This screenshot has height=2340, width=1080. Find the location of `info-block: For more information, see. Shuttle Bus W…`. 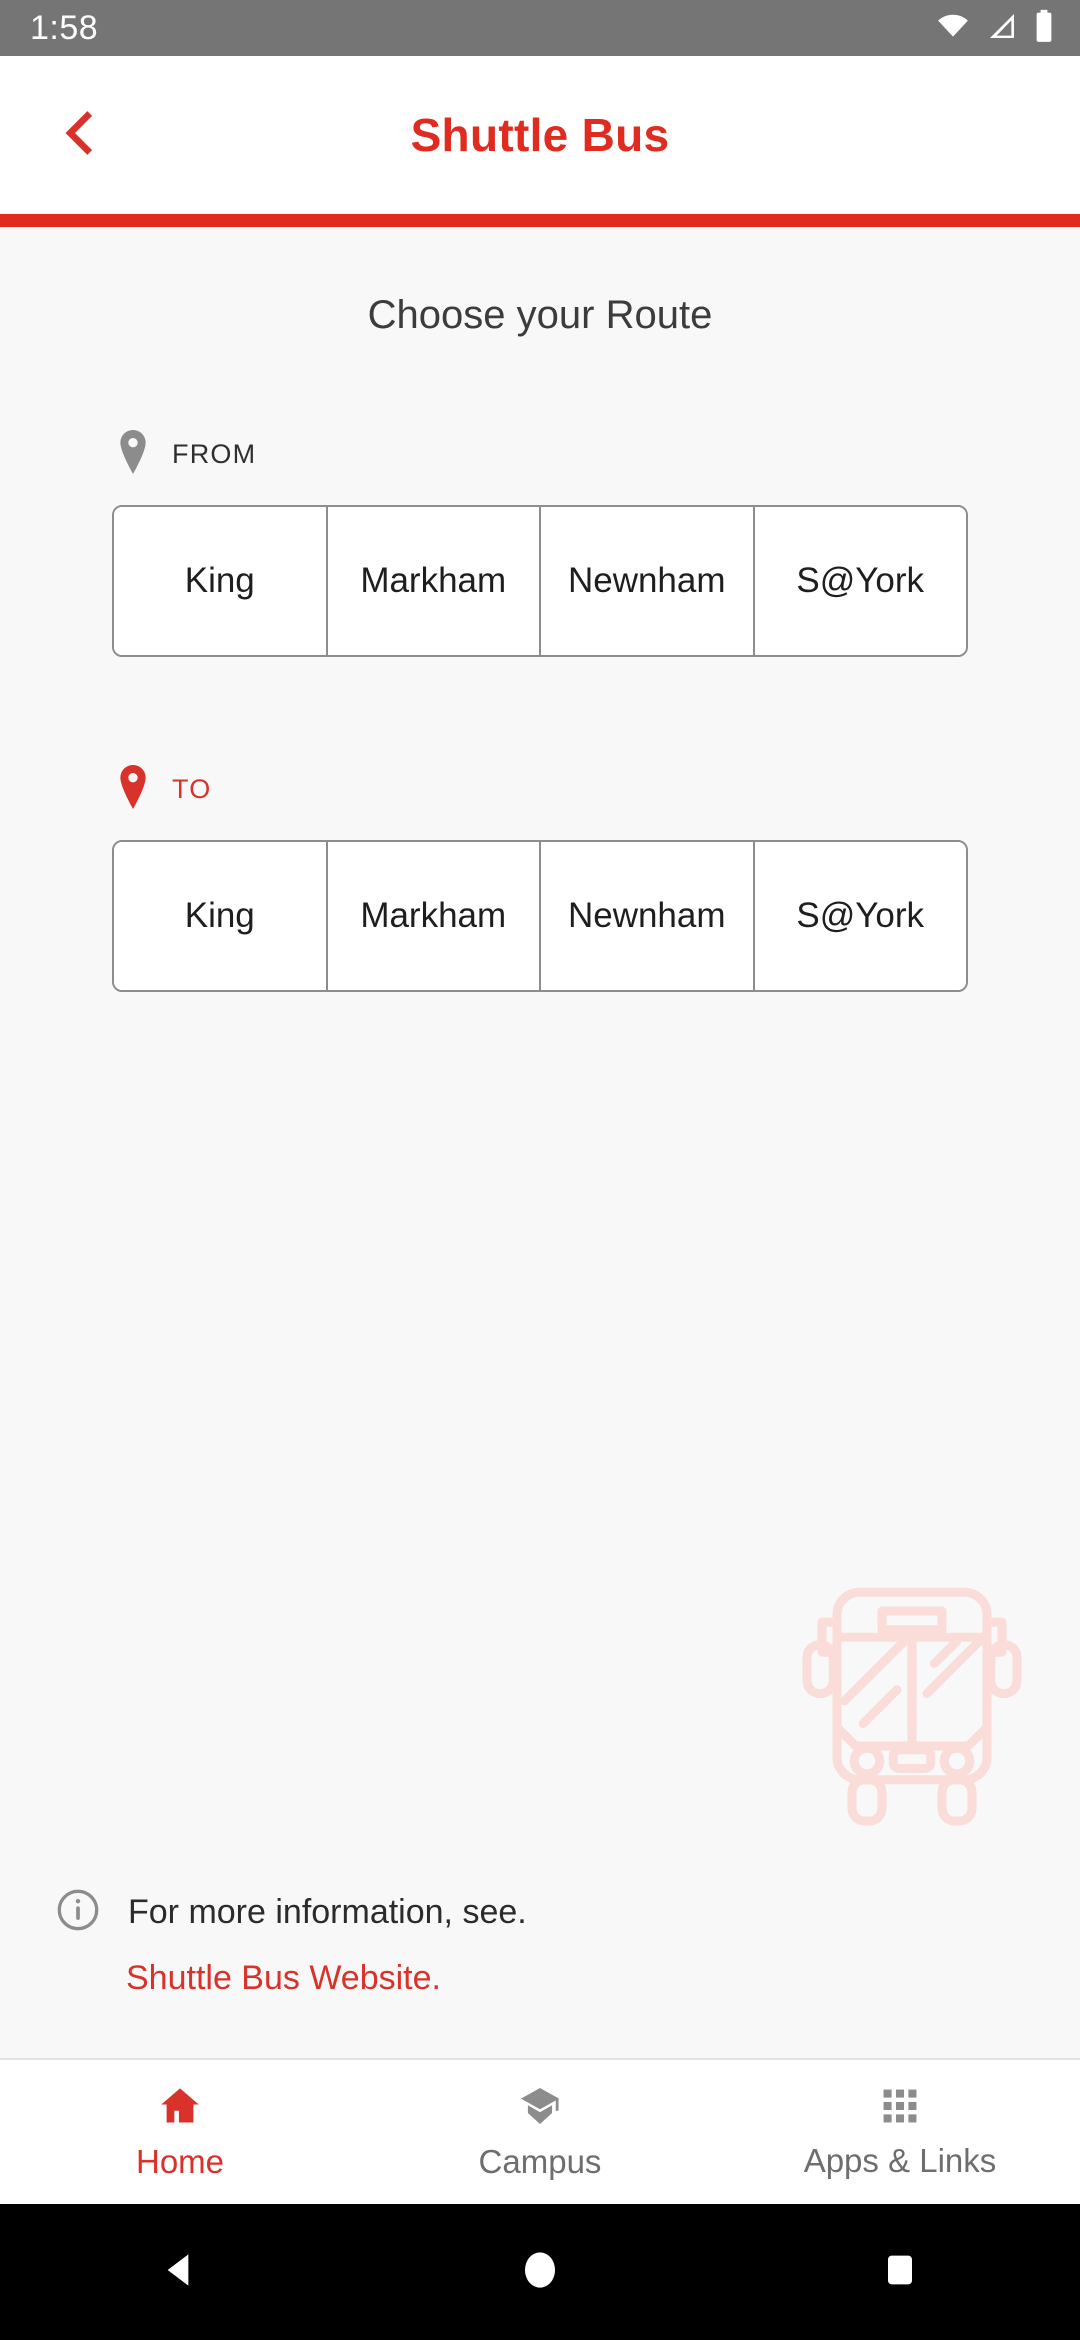

info-block: For more information, see. Shuttle Bus W… is located at coordinates (540, 1943).